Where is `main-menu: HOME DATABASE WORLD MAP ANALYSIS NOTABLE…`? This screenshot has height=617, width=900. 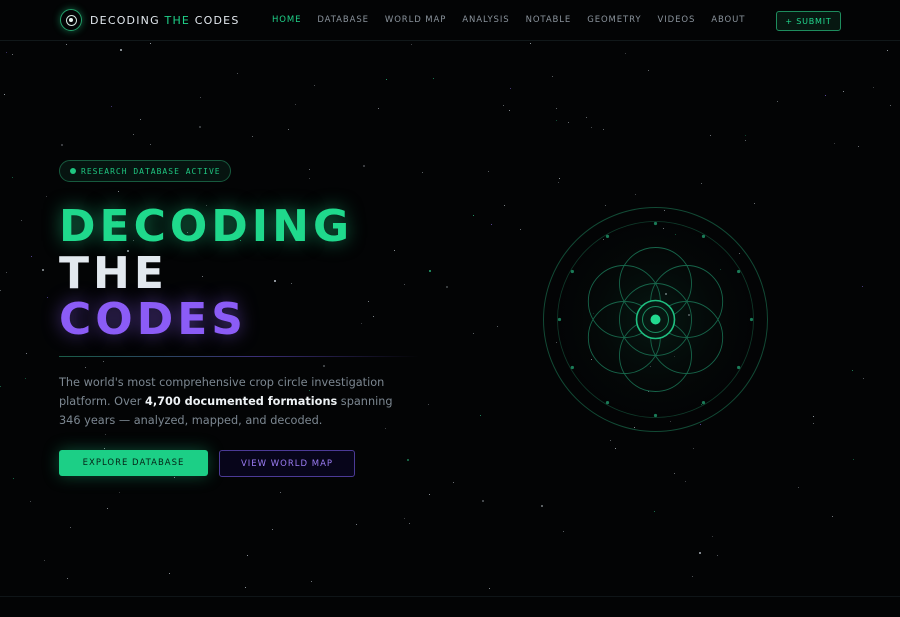
main-menu: HOME DATABASE WORLD MAP ANALYSIS NOTABLE… is located at coordinates (516, 20).